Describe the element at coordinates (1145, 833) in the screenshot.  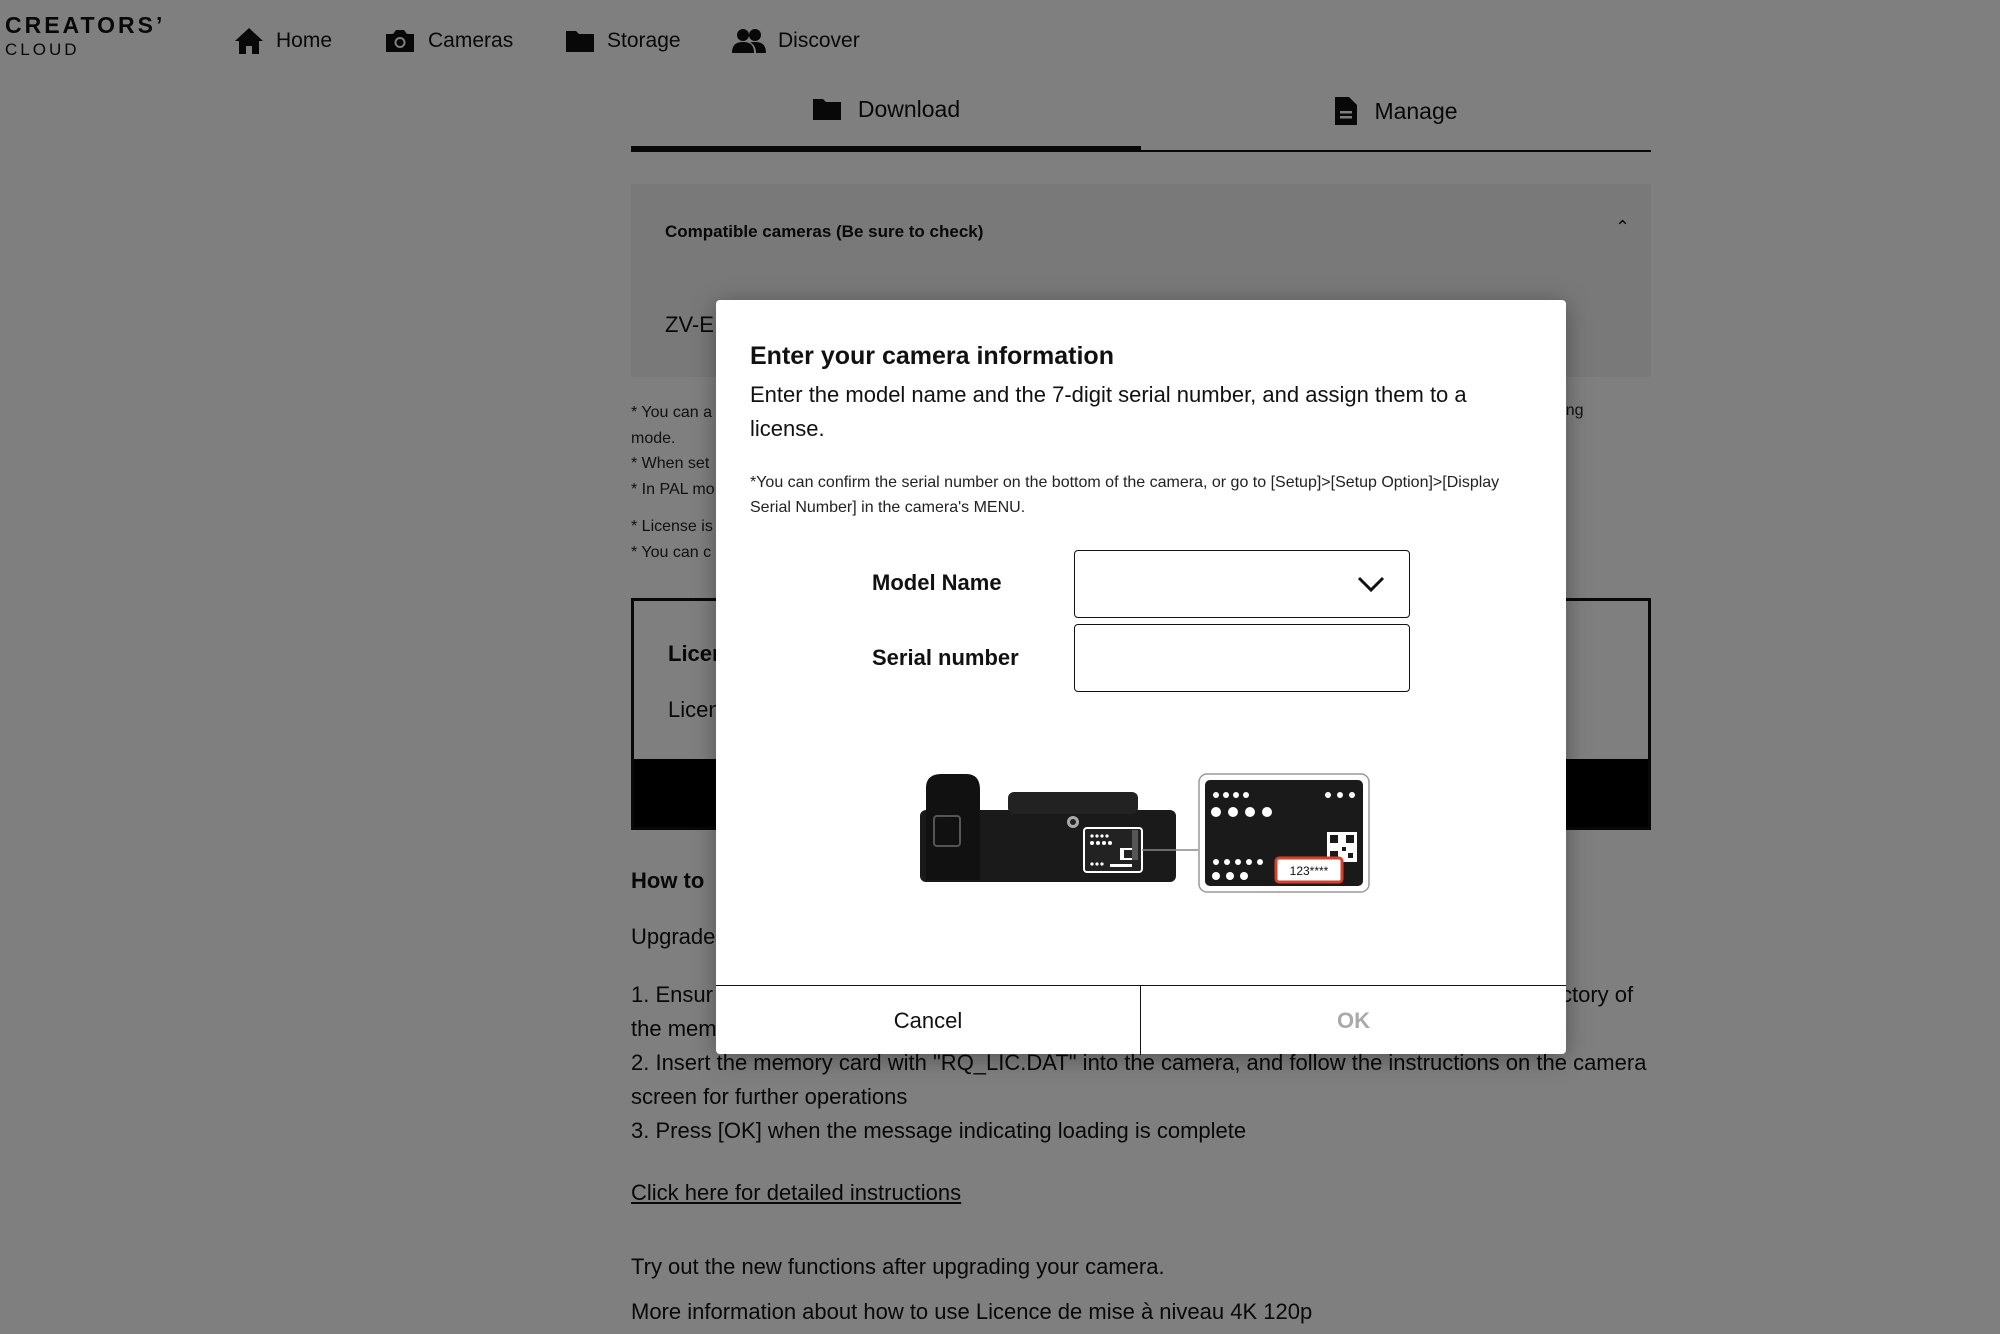
I see `camera-serial-location-illustration: 123****` at that location.